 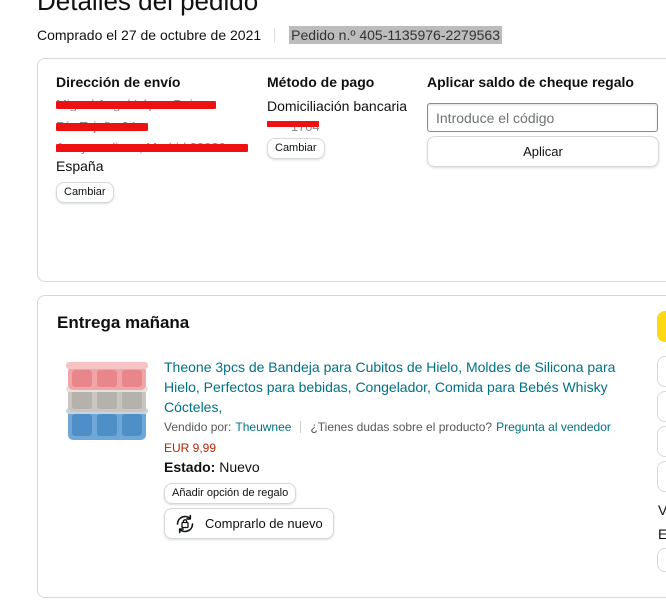 What do you see at coordinates (662, 510) in the screenshot?
I see `edge-text-partial: V` at bounding box center [662, 510].